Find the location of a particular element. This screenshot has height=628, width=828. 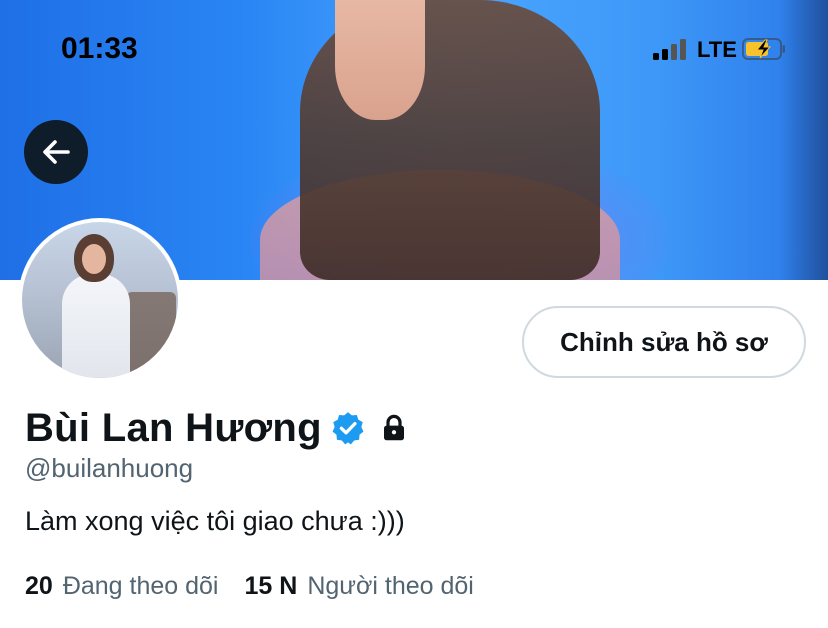

lock-icon is located at coordinates (393, 427).